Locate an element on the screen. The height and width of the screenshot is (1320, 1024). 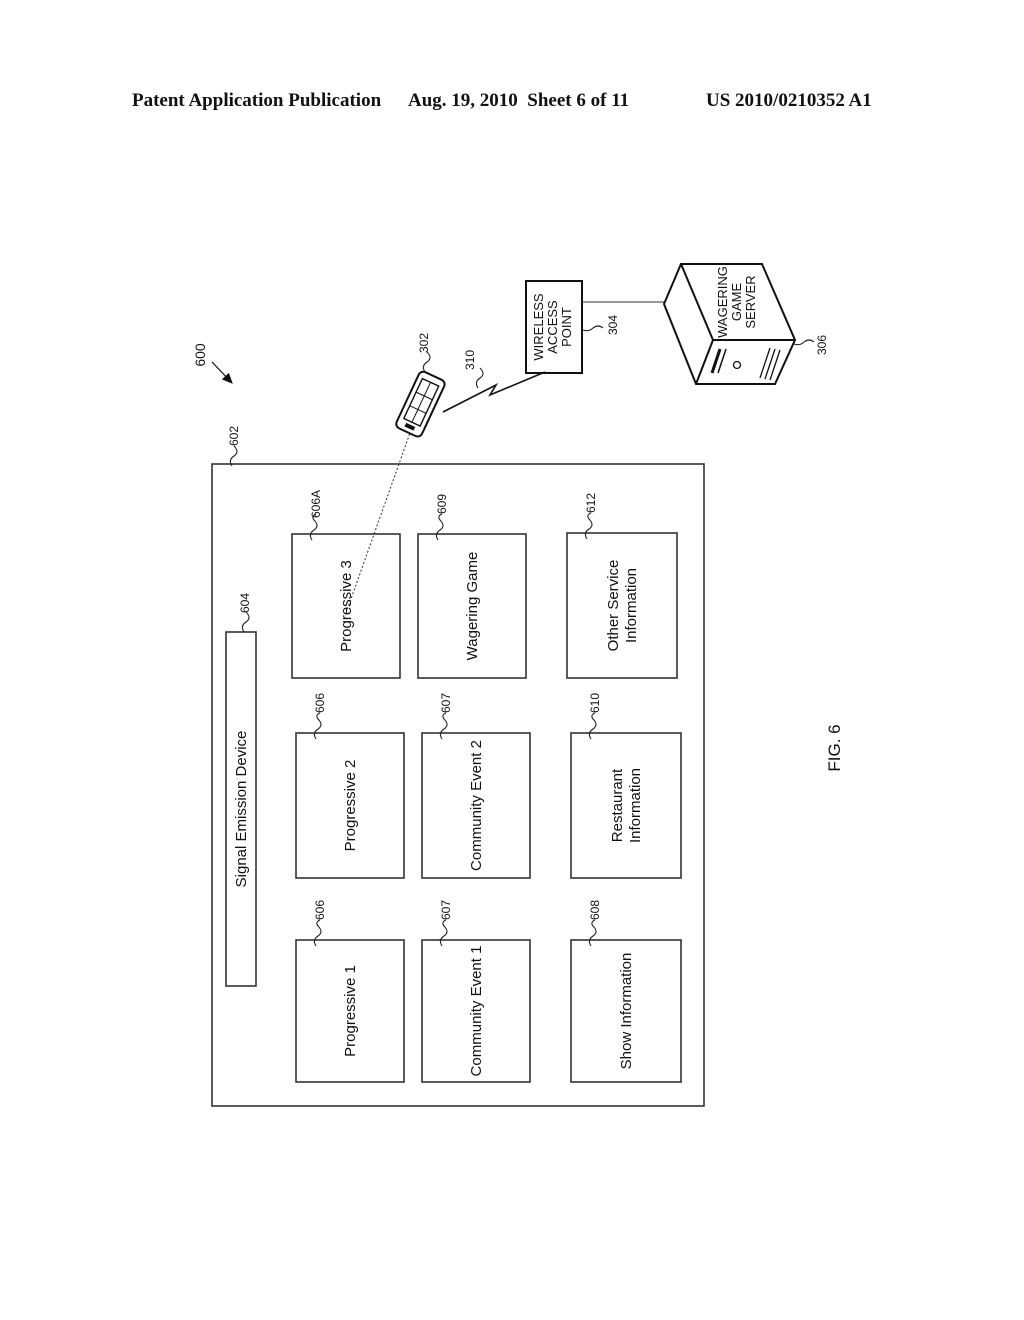
panel-ref-label: 612 is located at coordinates (591, 503).